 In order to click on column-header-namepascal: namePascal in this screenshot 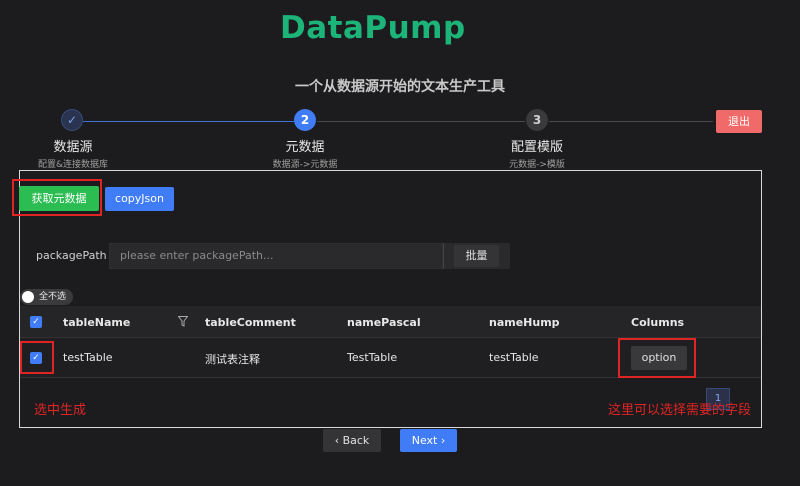, I will do `click(384, 322)`.